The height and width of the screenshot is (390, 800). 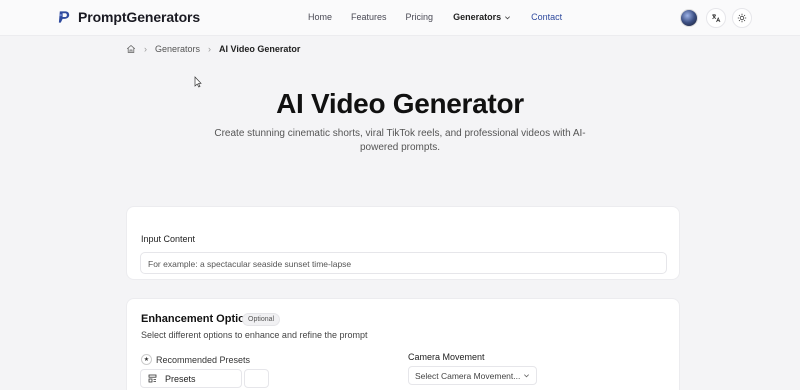 I want to click on language-button, so click(x=716, y=18).